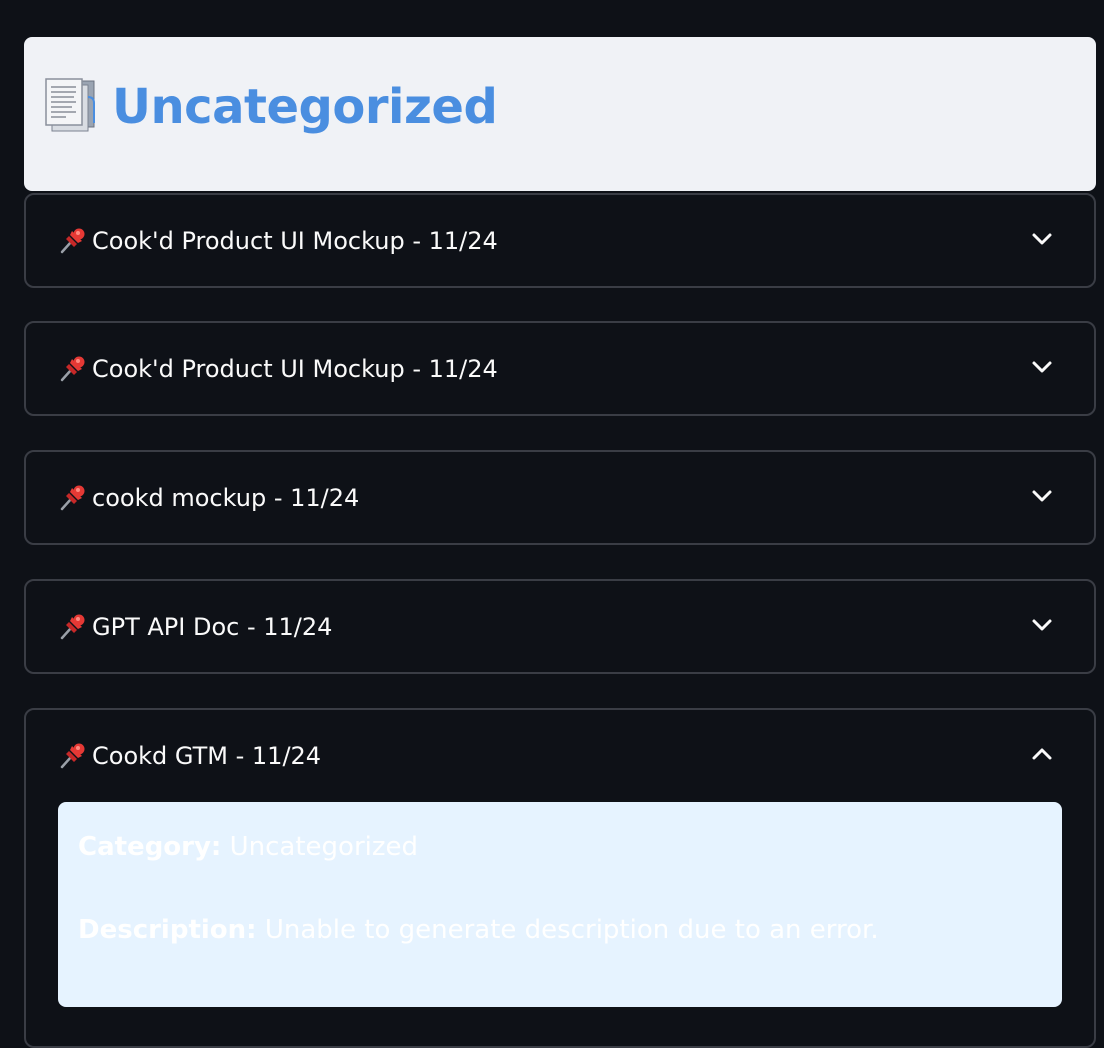  I want to click on expander-header: GPT API Doc - 11/24, so click(560, 627).